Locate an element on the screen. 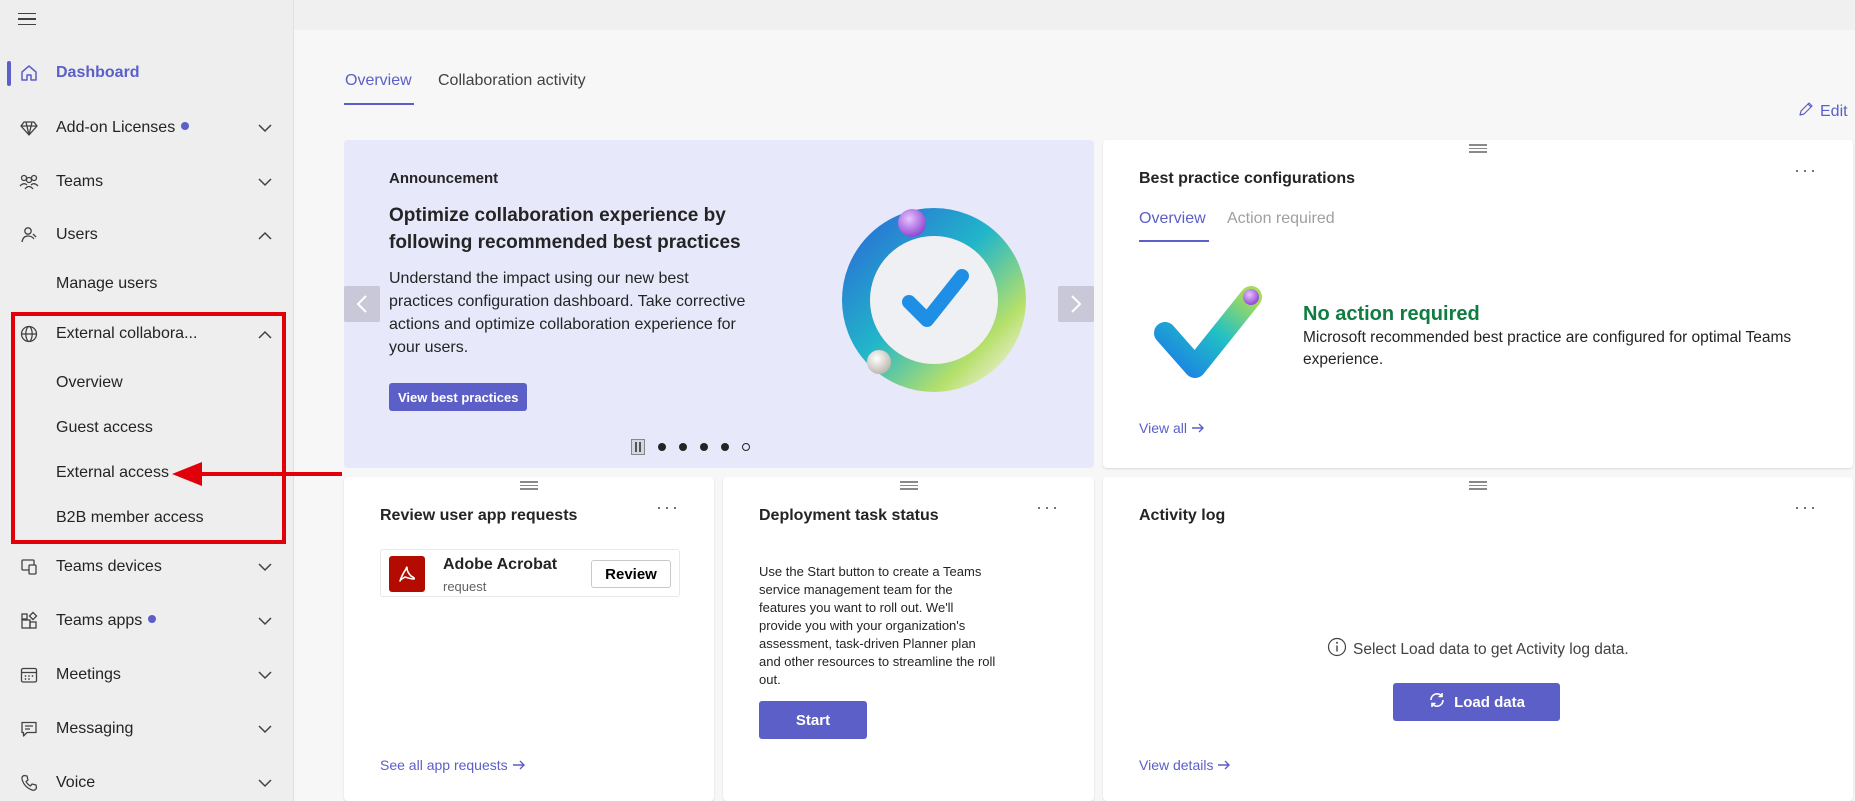 The width and height of the screenshot is (1855, 801). sidebar-subitem-external-access: External access is located at coordinates (112, 473).